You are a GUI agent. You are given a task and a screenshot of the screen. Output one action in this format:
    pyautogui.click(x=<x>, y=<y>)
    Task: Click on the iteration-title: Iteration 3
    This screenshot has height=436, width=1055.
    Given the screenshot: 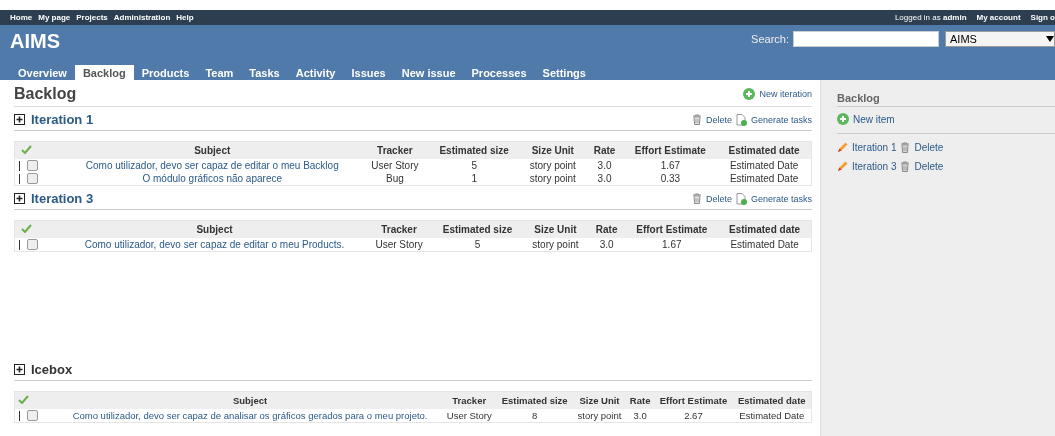 What is the action you would take?
    pyautogui.click(x=62, y=198)
    